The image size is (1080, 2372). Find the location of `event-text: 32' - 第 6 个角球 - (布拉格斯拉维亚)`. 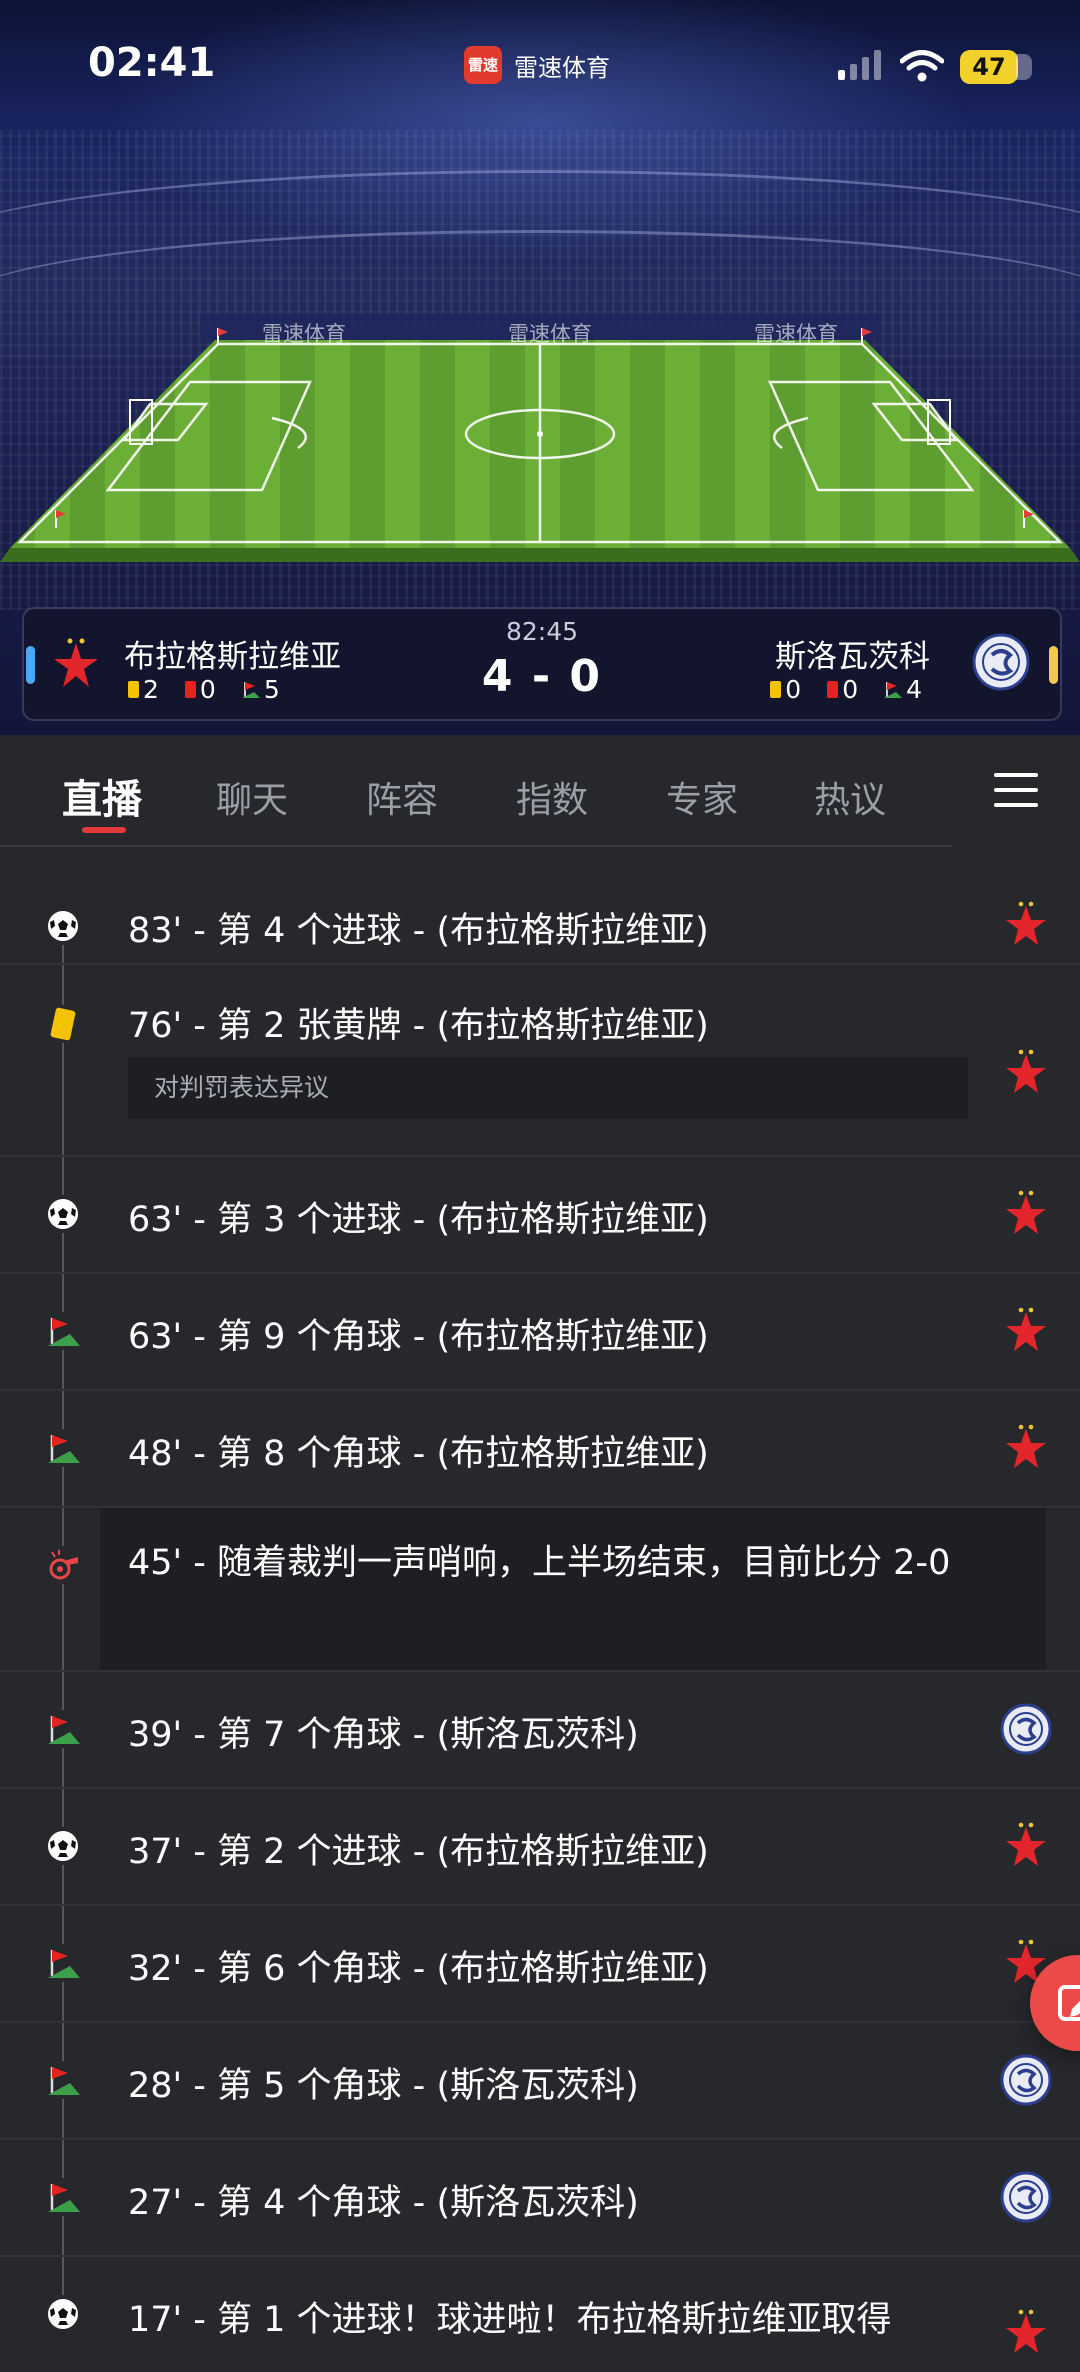

event-text: 32' - 第 6 个角球 - (布拉格斯拉维亚) is located at coordinates (418, 1969).